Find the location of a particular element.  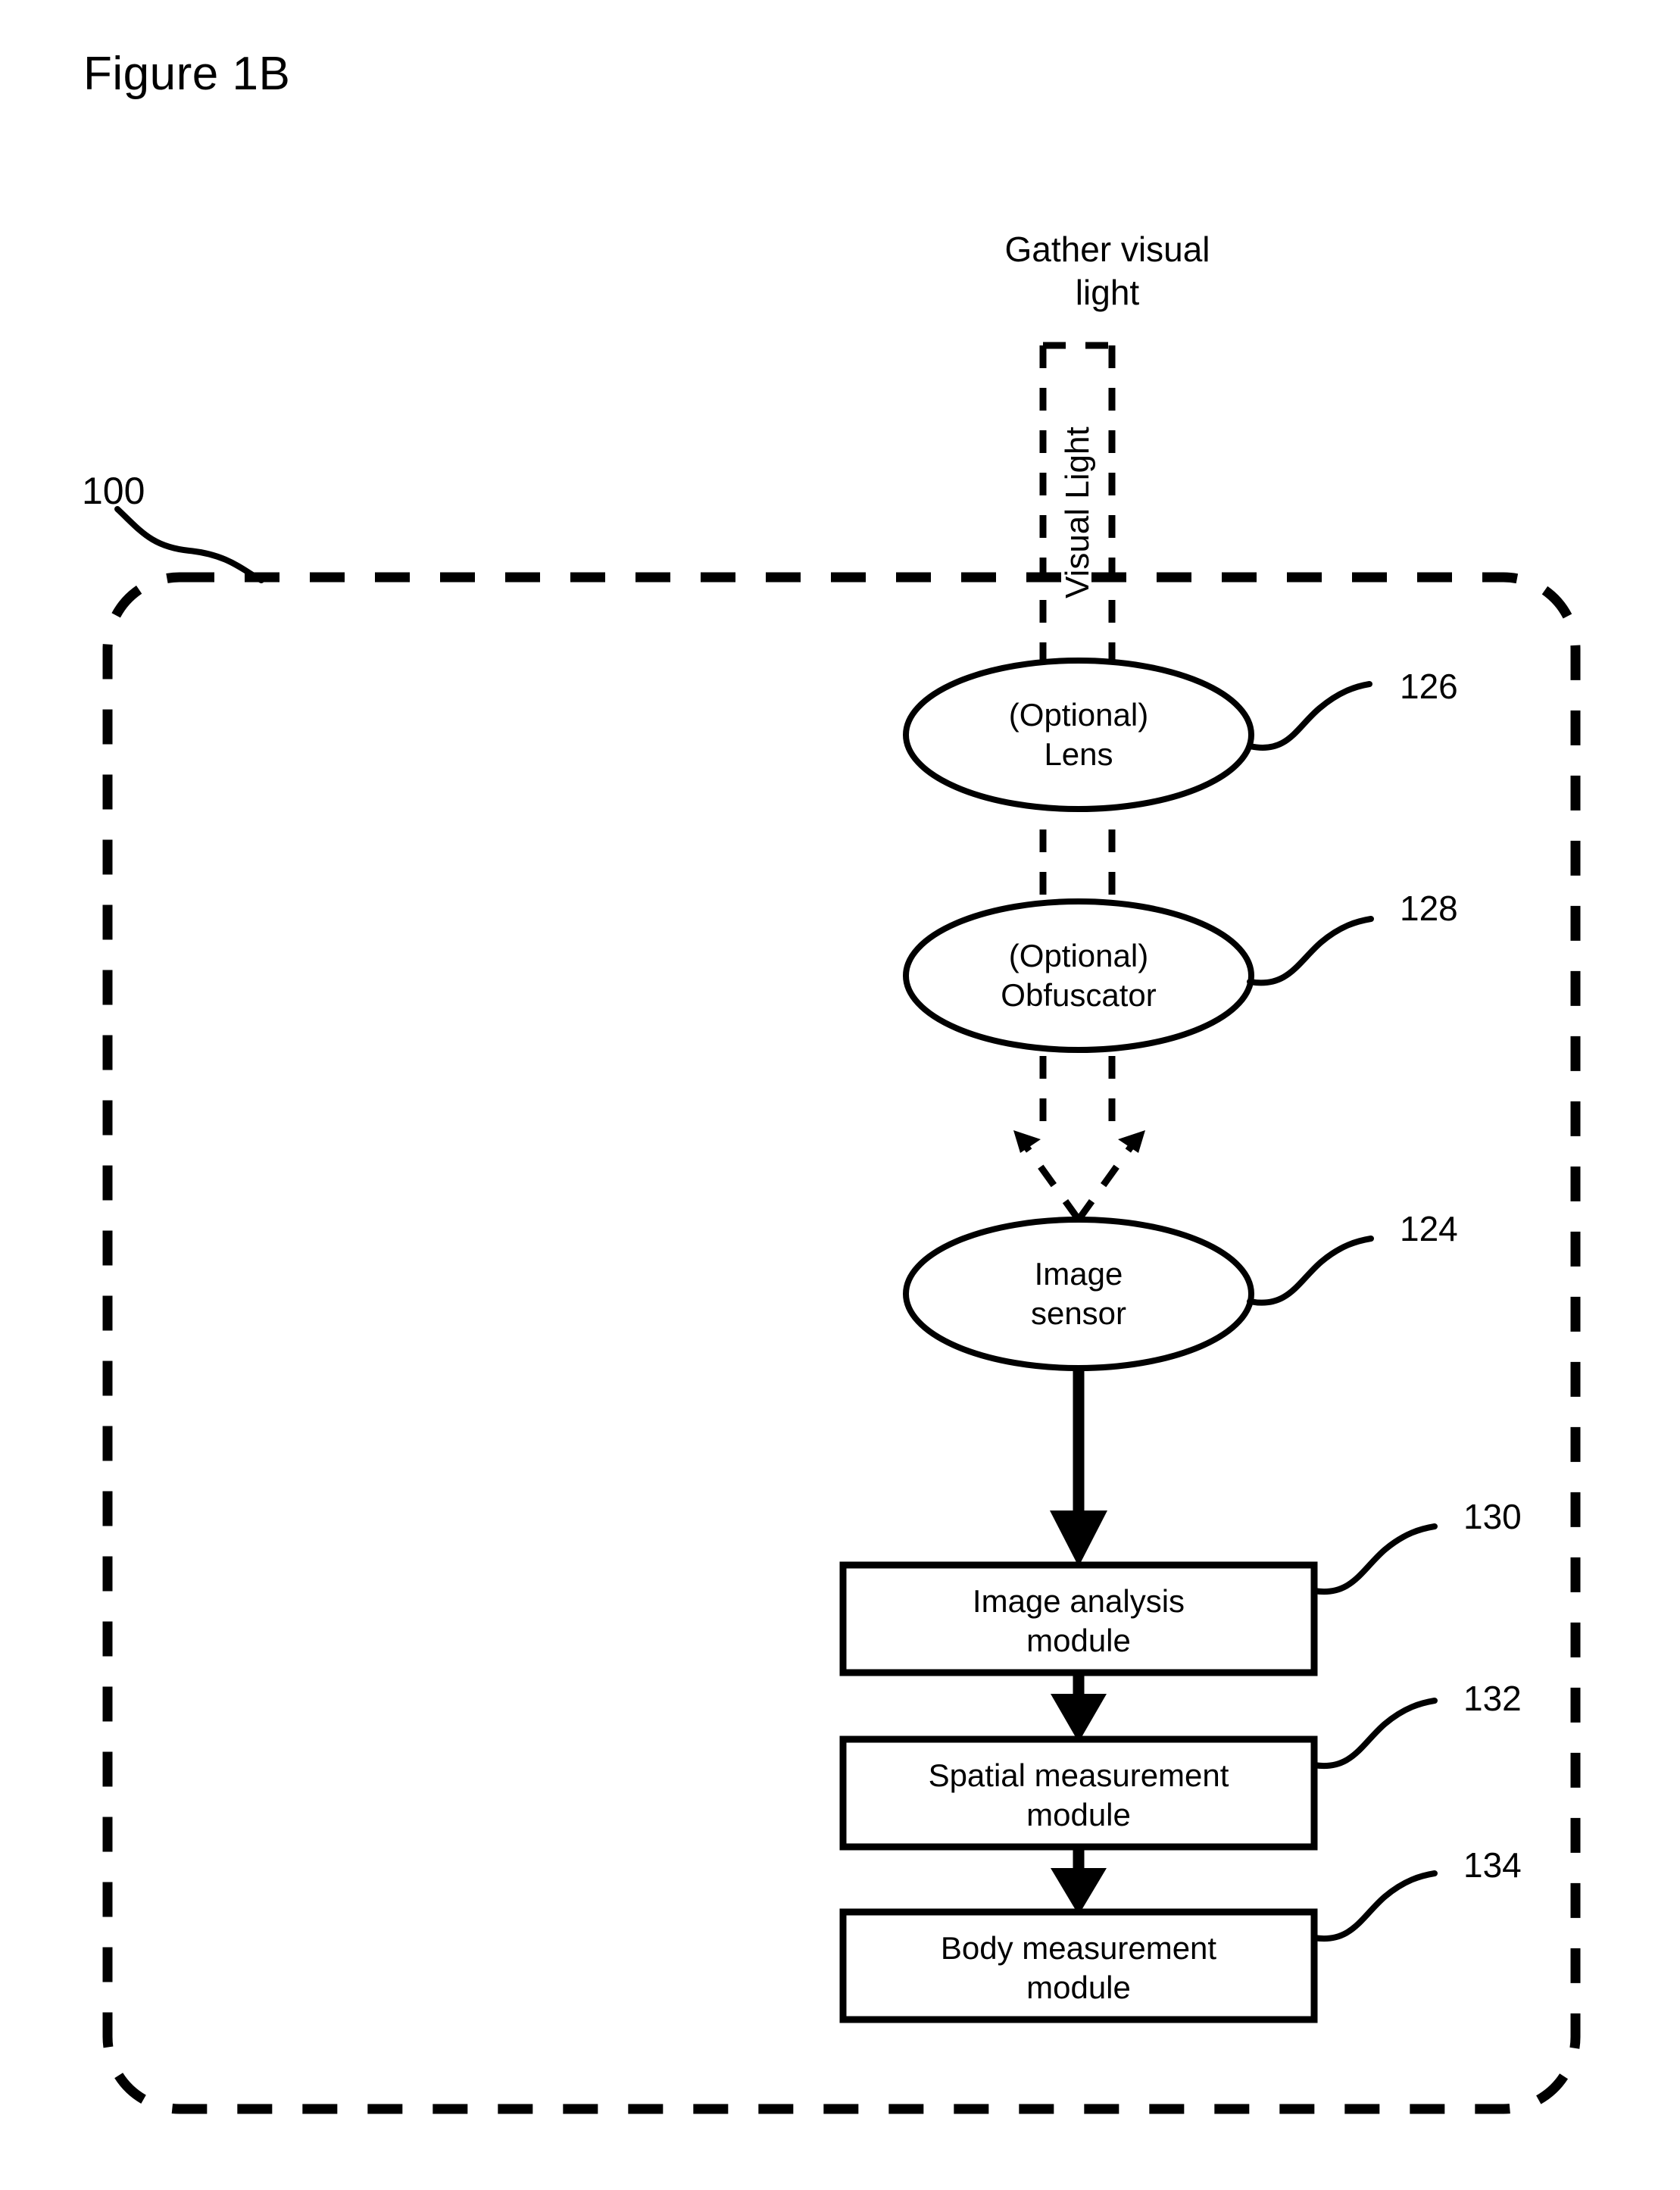

node-lens-label-line2: Lens is located at coordinates (1078, 754).